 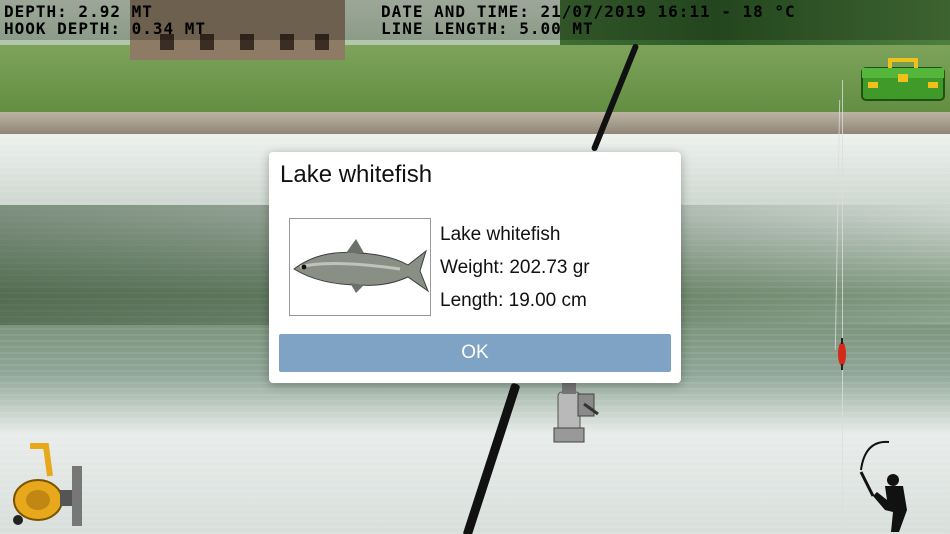 What do you see at coordinates (890, 486) in the screenshot?
I see `fisherman-icon` at bounding box center [890, 486].